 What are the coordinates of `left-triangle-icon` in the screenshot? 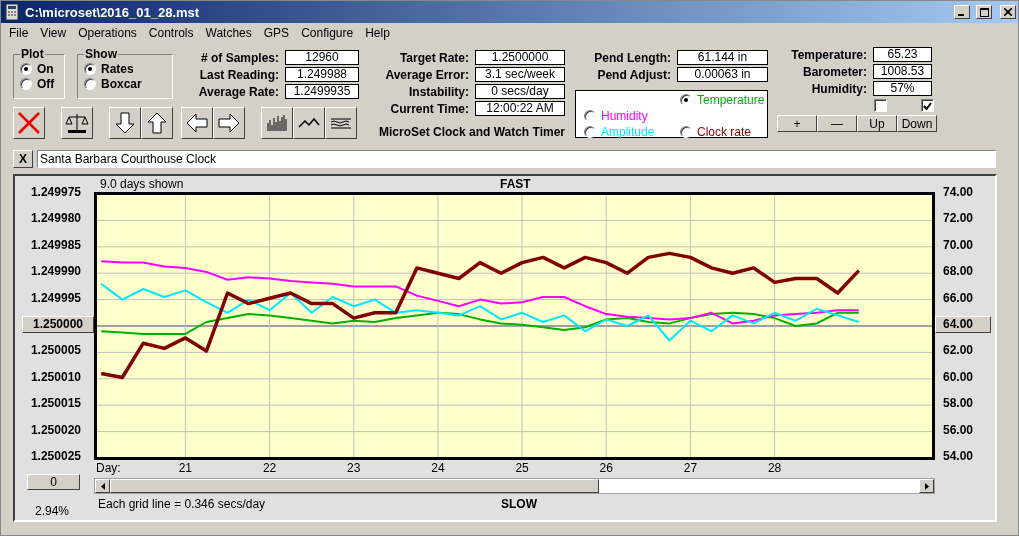 It's located at (102, 486).